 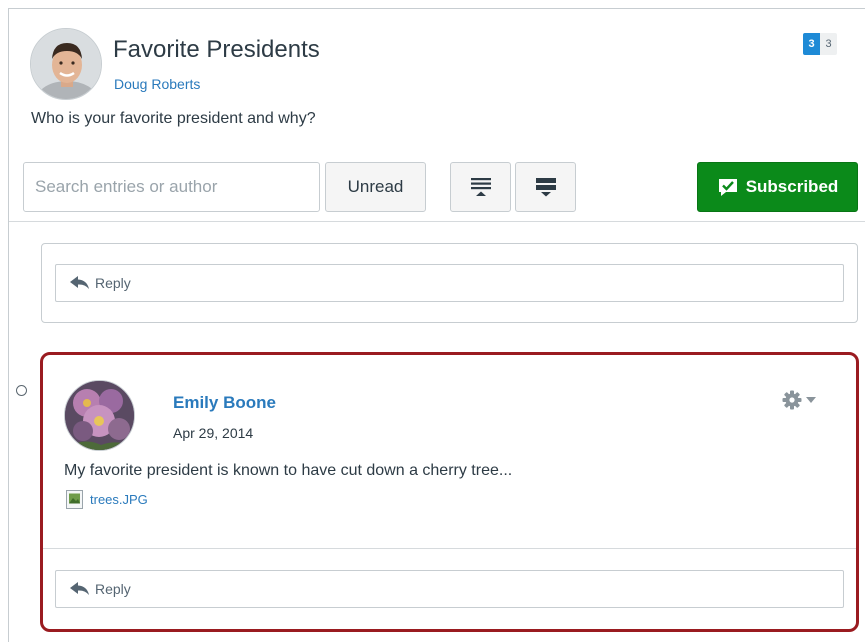 What do you see at coordinates (224, 403) in the screenshot?
I see `entry-author-link: Emily Boone` at bounding box center [224, 403].